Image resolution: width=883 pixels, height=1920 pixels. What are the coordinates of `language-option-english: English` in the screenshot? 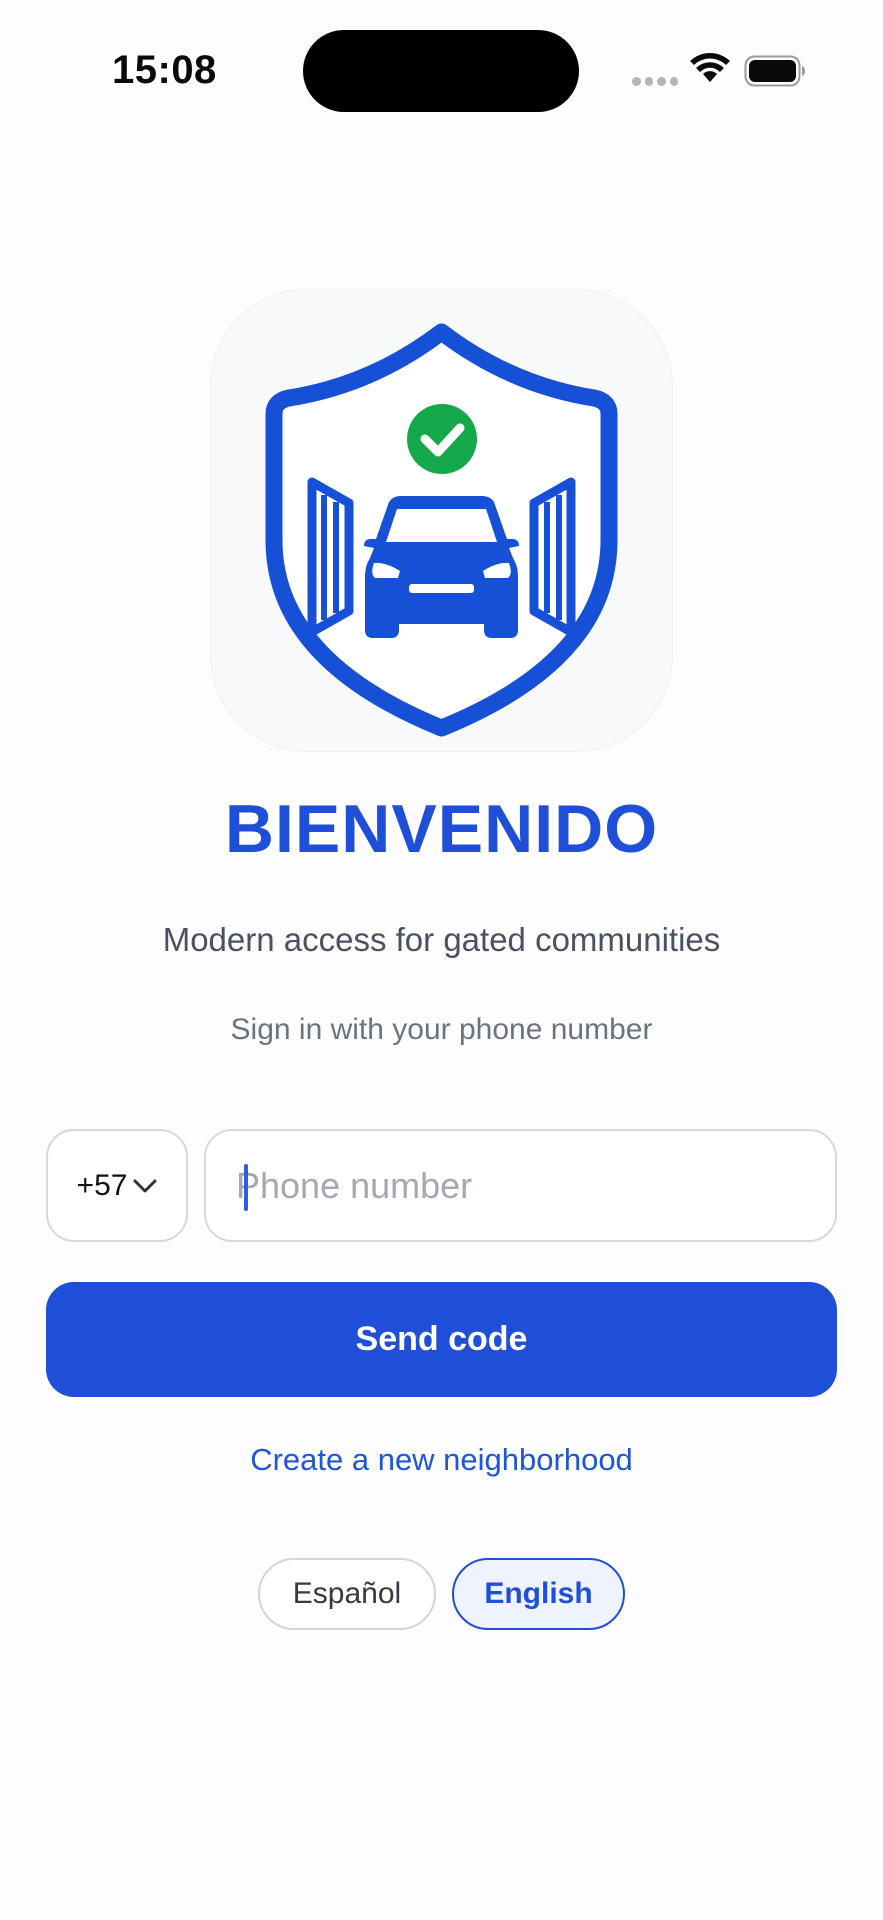 It's located at (538, 1594).